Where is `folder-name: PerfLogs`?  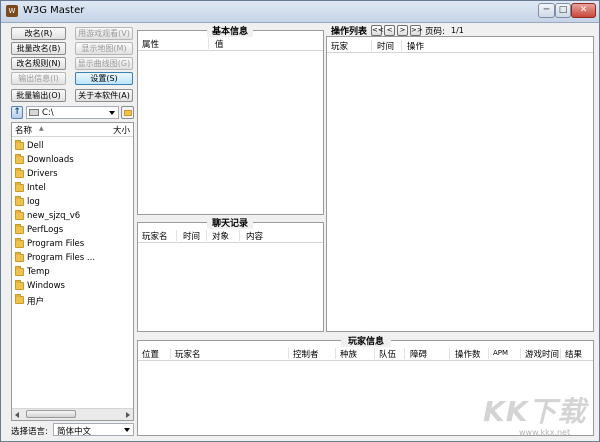
folder-name: PerfLogs is located at coordinates (45, 230).